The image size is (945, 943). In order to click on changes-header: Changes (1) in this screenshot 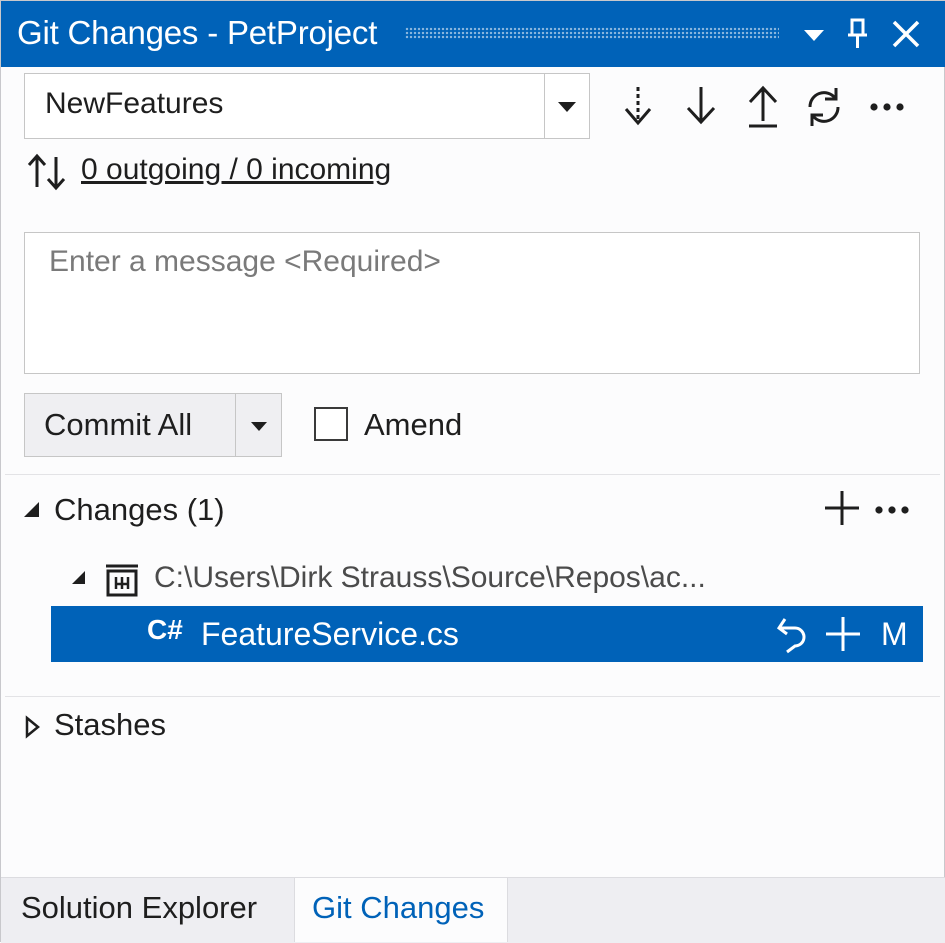, I will do `click(139, 510)`.